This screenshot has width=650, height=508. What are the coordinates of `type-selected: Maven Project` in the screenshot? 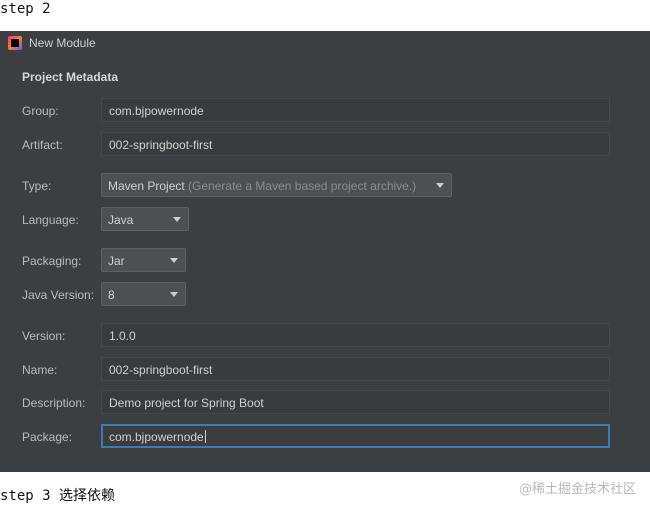 It's located at (146, 186).